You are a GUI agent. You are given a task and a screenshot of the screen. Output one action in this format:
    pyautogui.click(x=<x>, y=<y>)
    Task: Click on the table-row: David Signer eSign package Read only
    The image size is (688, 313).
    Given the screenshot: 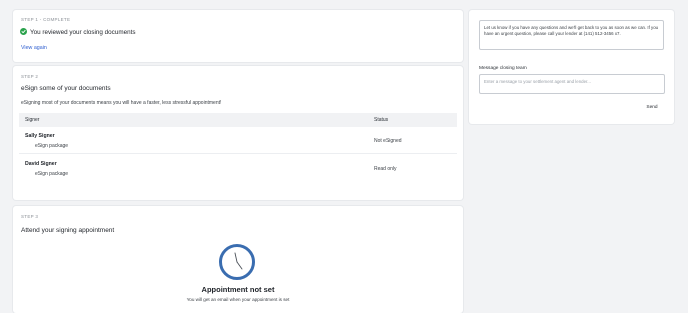 What is the action you would take?
    pyautogui.click(x=238, y=169)
    